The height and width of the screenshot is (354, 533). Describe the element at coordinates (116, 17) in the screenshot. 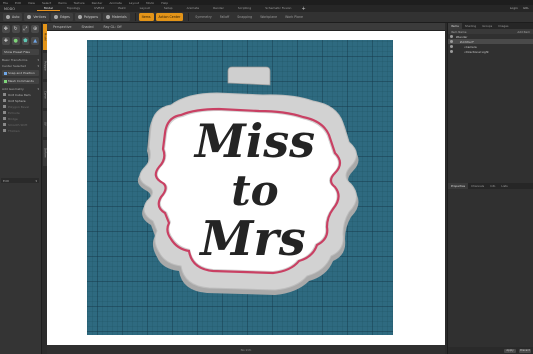

I see `toolbar-materials-button: Materials` at that location.